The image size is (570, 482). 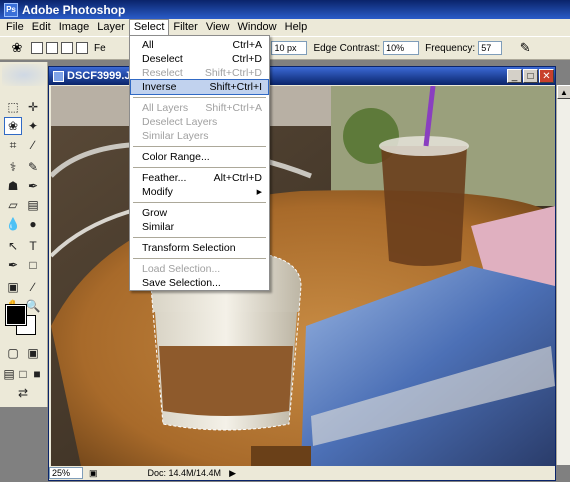 What do you see at coordinates (11, 9) in the screenshot?
I see `photoshop-logo-icon: Ps` at bounding box center [11, 9].